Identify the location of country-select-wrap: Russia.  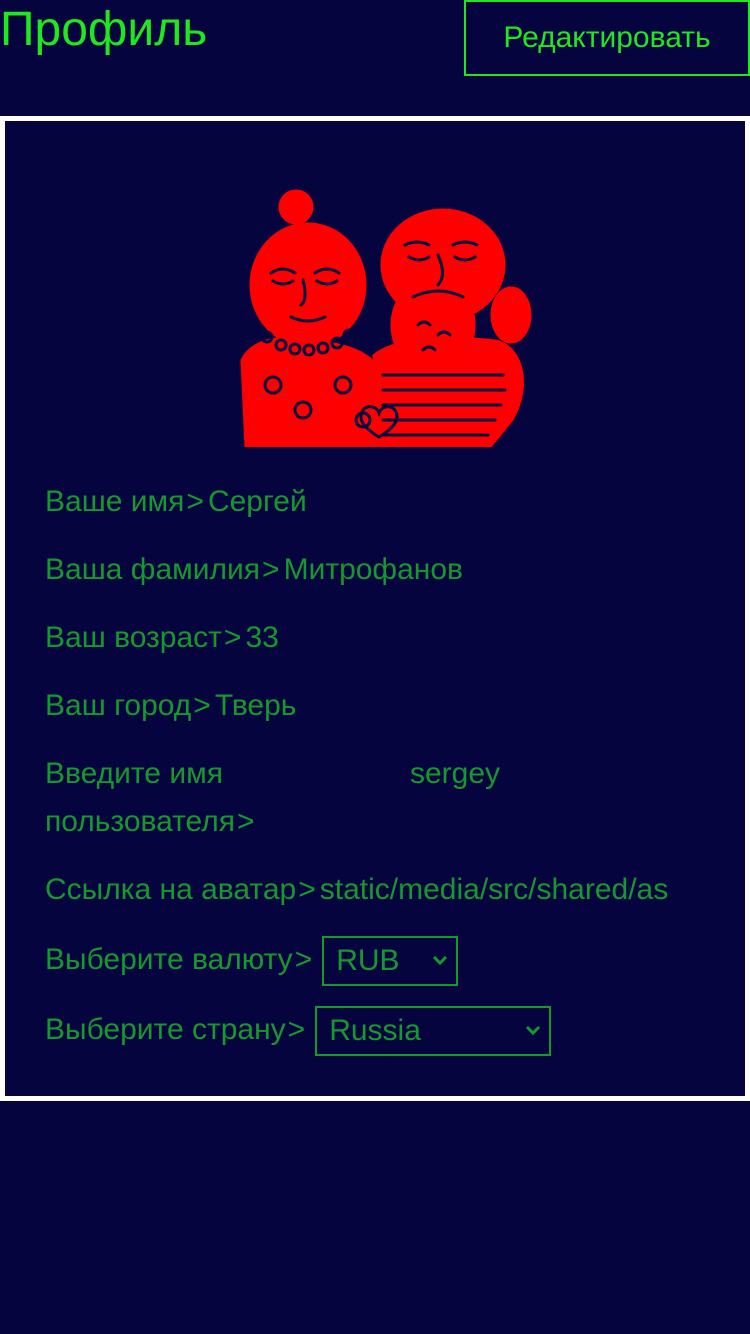
(433, 1031).